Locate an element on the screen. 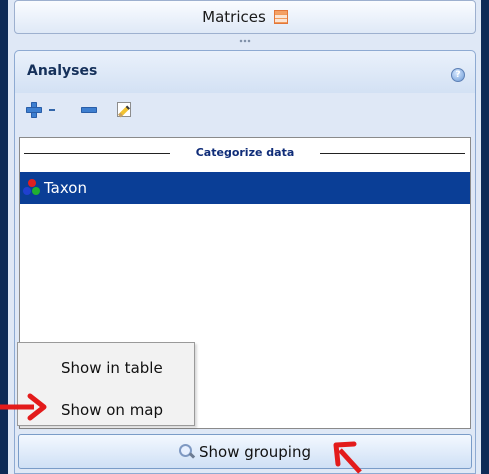 The image size is (489, 474). list-item-label: Taxon is located at coordinates (65, 188).